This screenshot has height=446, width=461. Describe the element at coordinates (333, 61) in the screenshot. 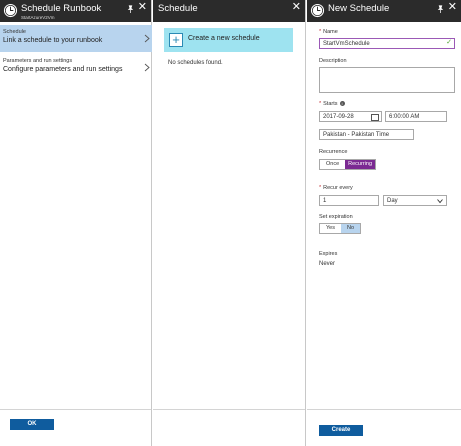

I see `description-label: Description` at that location.